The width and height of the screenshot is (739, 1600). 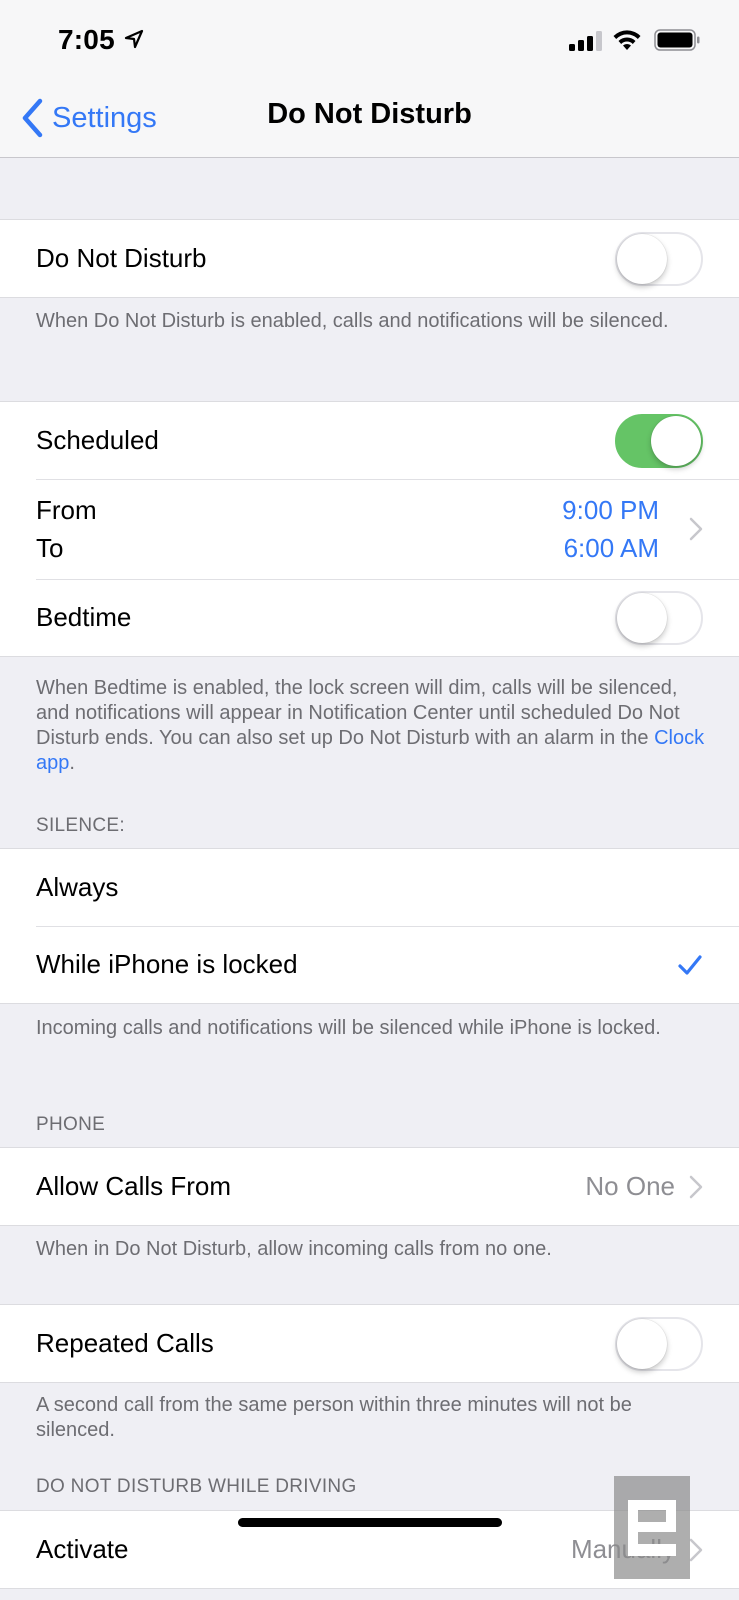 I want to click on repeated-calls-group: Repeated Calls, so click(x=369, y=1343).